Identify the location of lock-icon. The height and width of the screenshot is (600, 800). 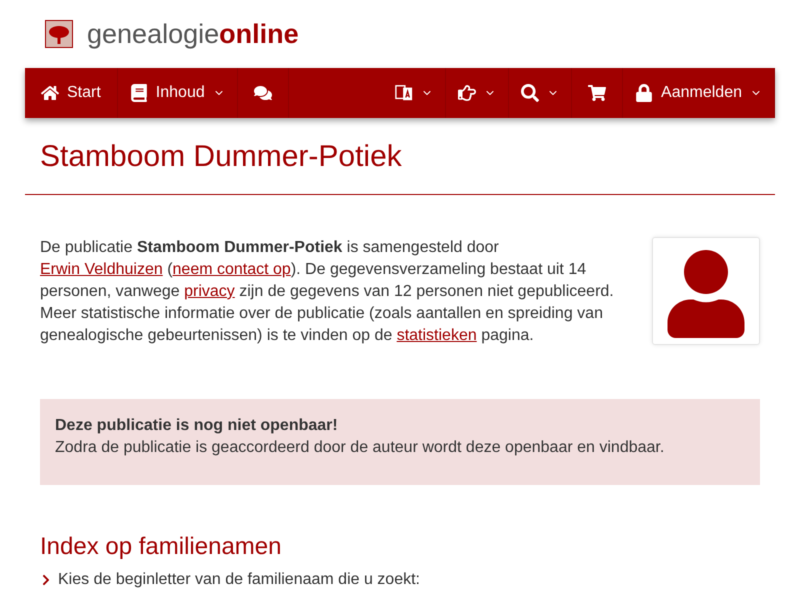
(644, 93).